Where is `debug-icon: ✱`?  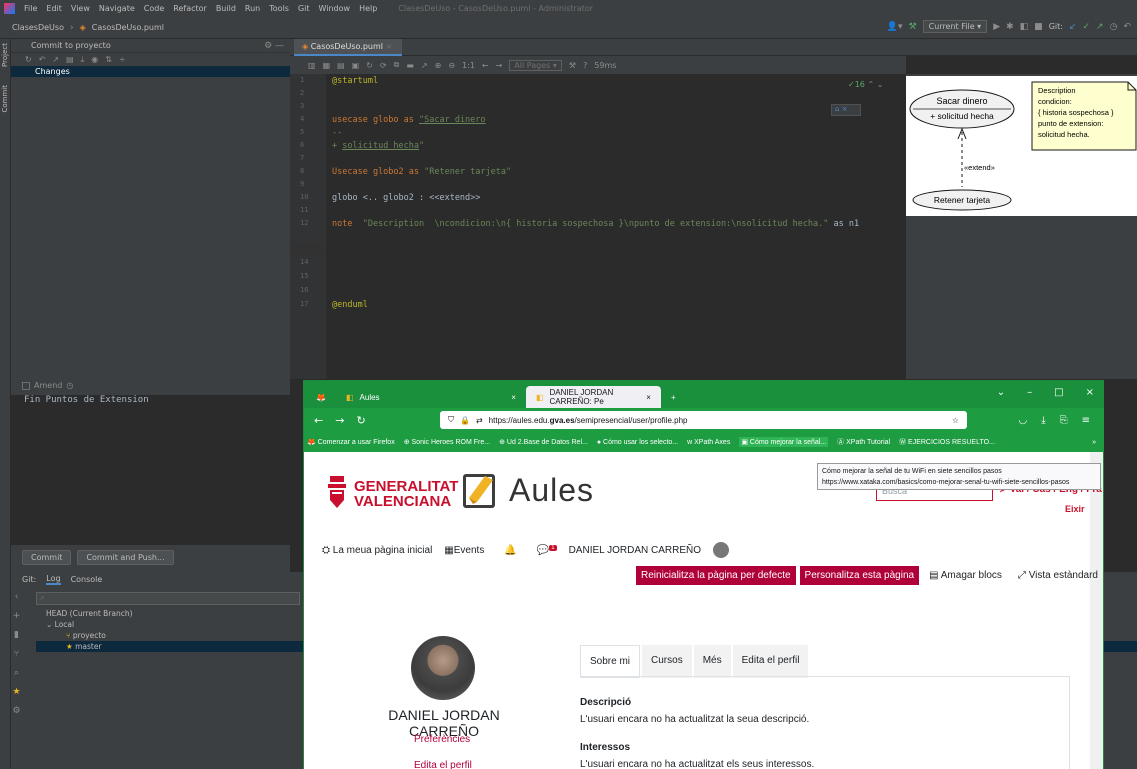
debug-icon: ✱ is located at coordinates (1010, 27).